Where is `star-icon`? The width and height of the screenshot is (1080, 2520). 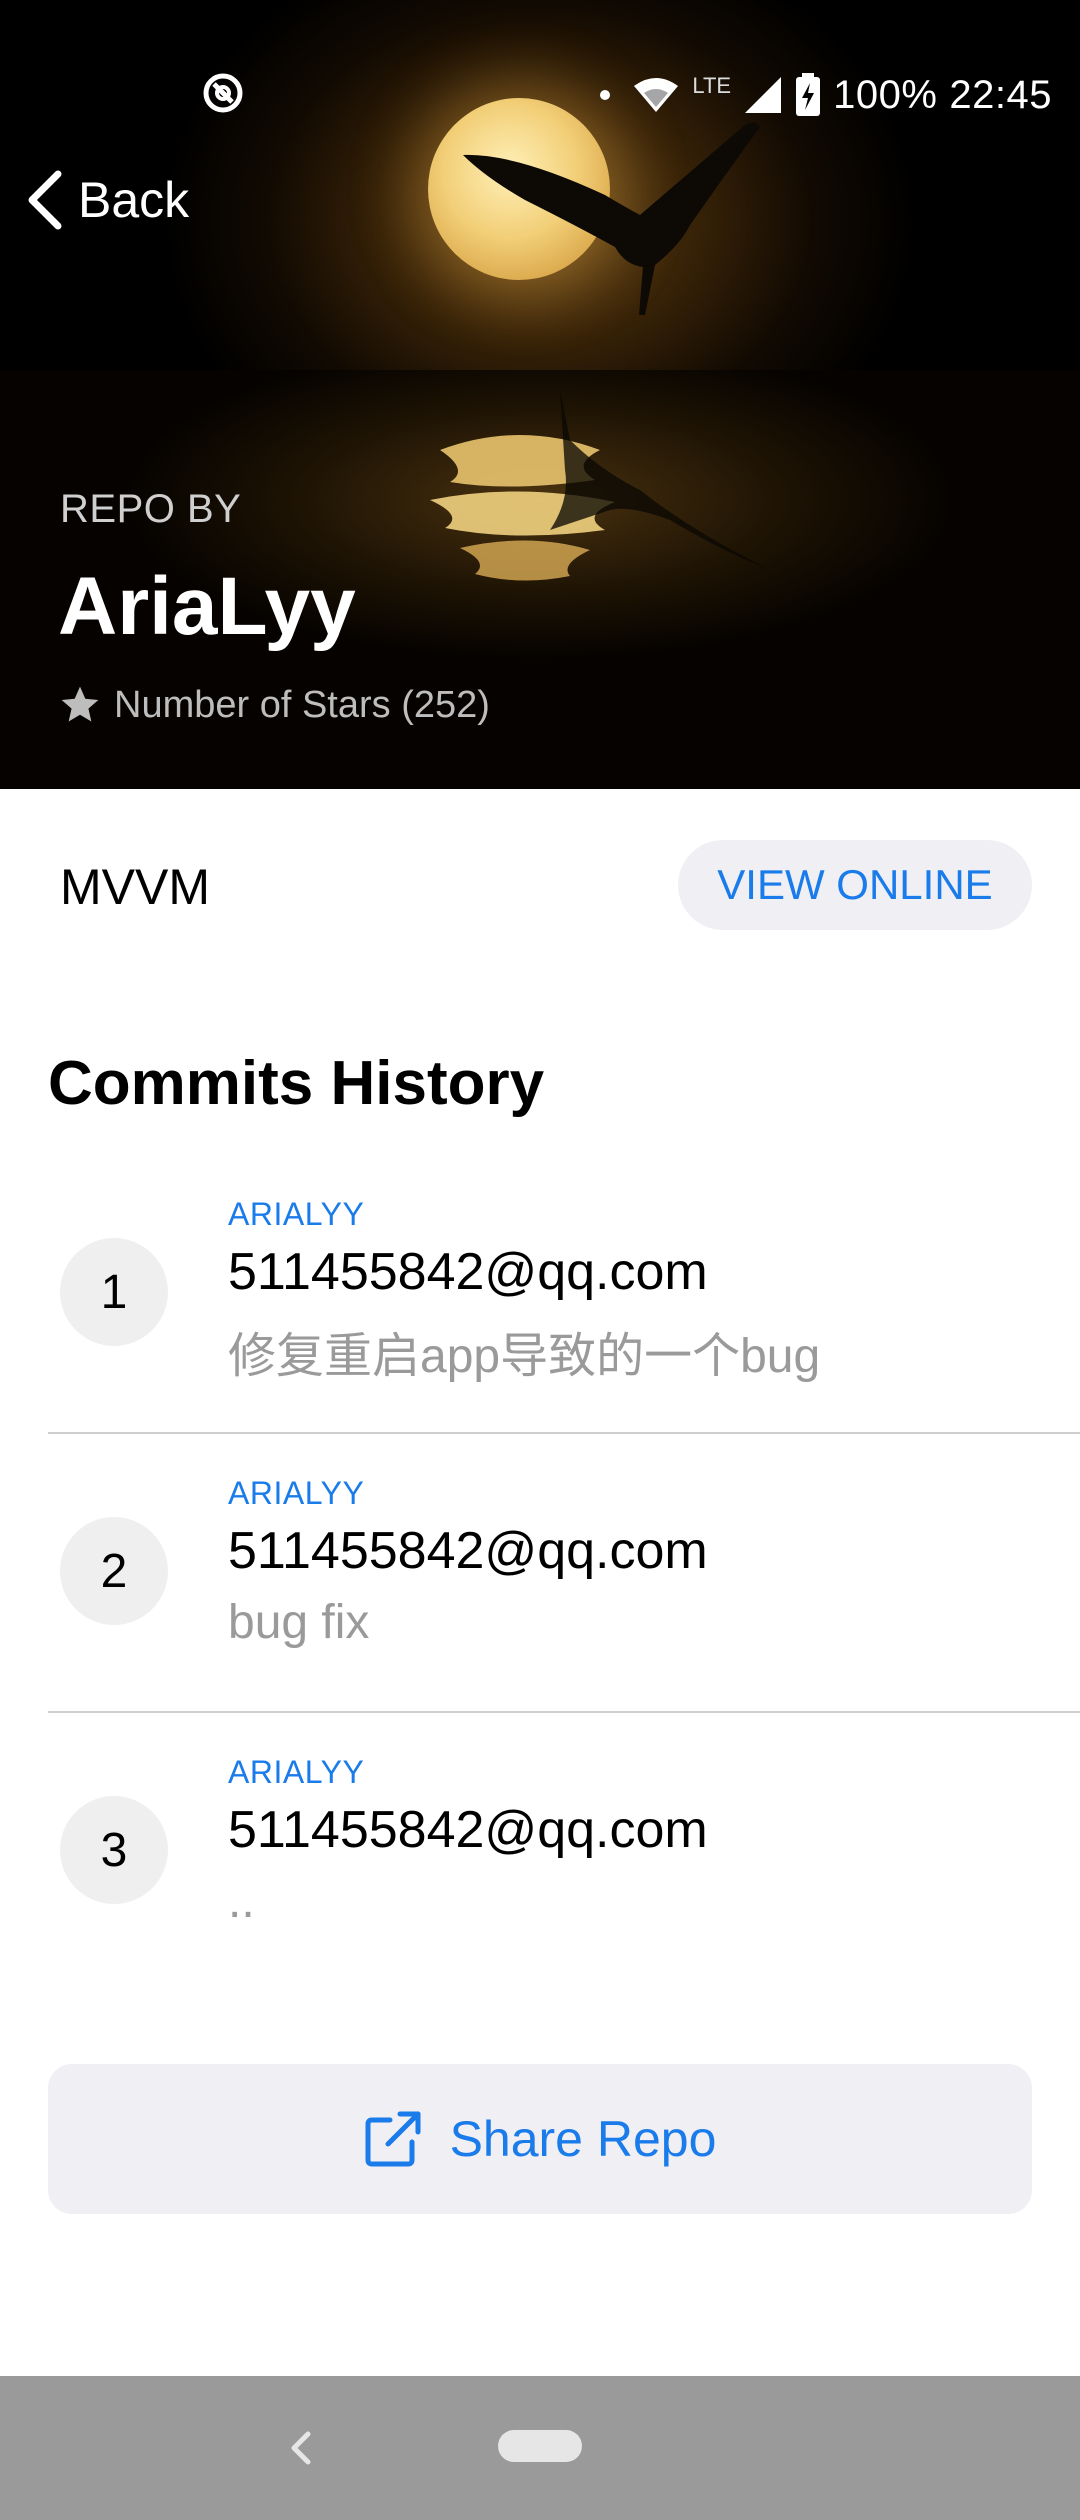
star-icon is located at coordinates (80, 704).